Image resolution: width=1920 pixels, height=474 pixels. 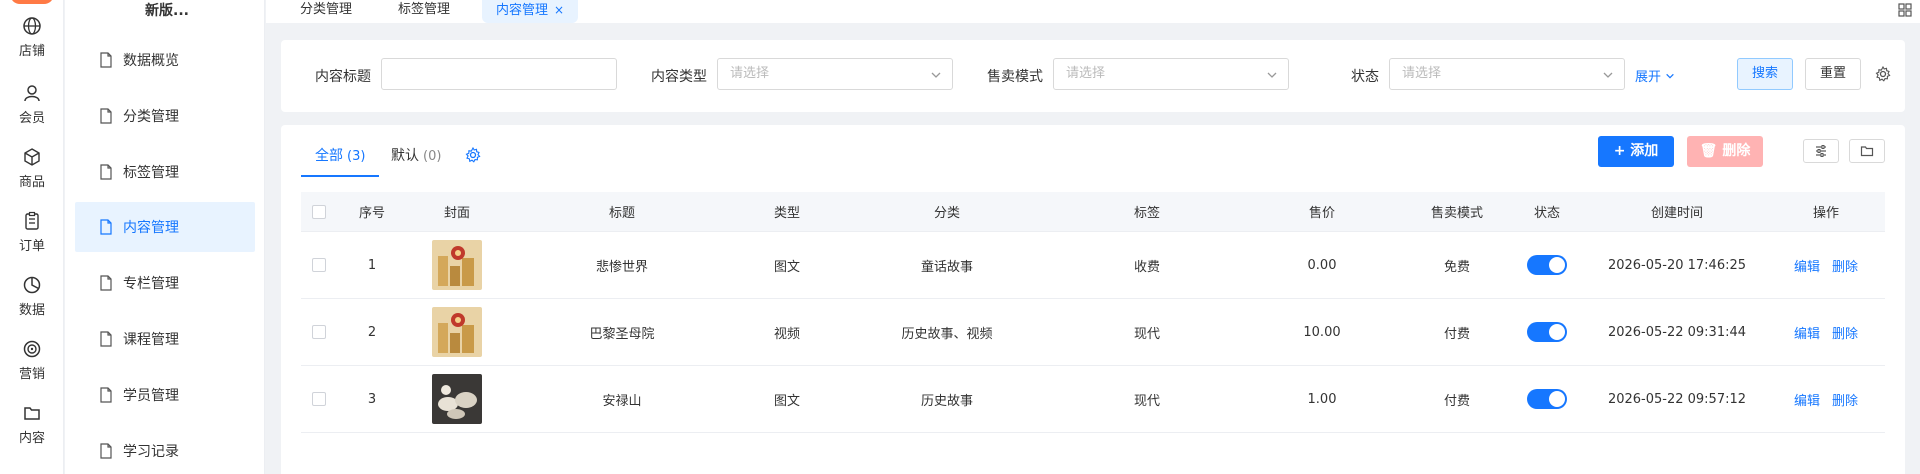 What do you see at coordinates (1636, 151) in the screenshot?
I see `add-button: + 添加` at bounding box center [1636, 151].